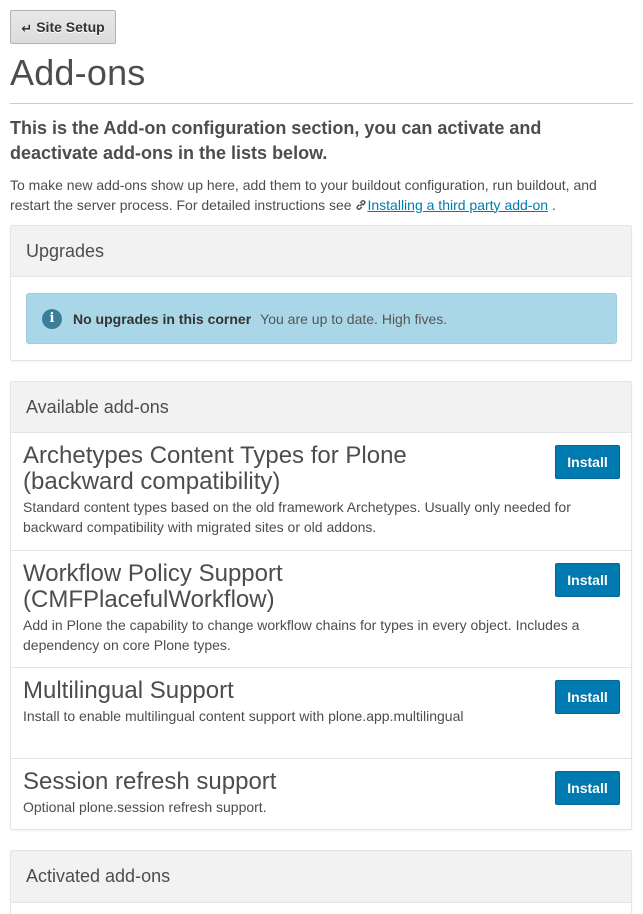 This screenshot has width=643, height=914. I want to click on addon-title: Multilingual Support, so click(128, 690).